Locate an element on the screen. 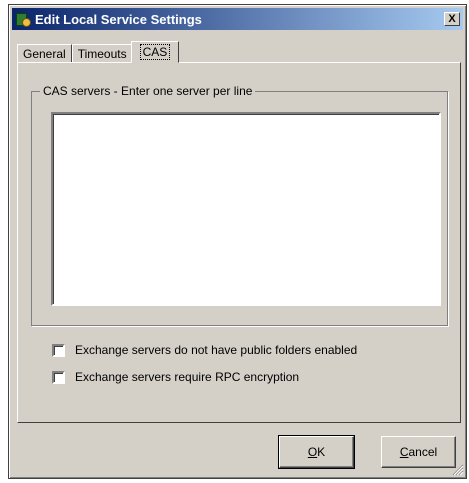 The image size is (469, 483). tab-timeouts: Timeouts is located at coordinates (102, 53).